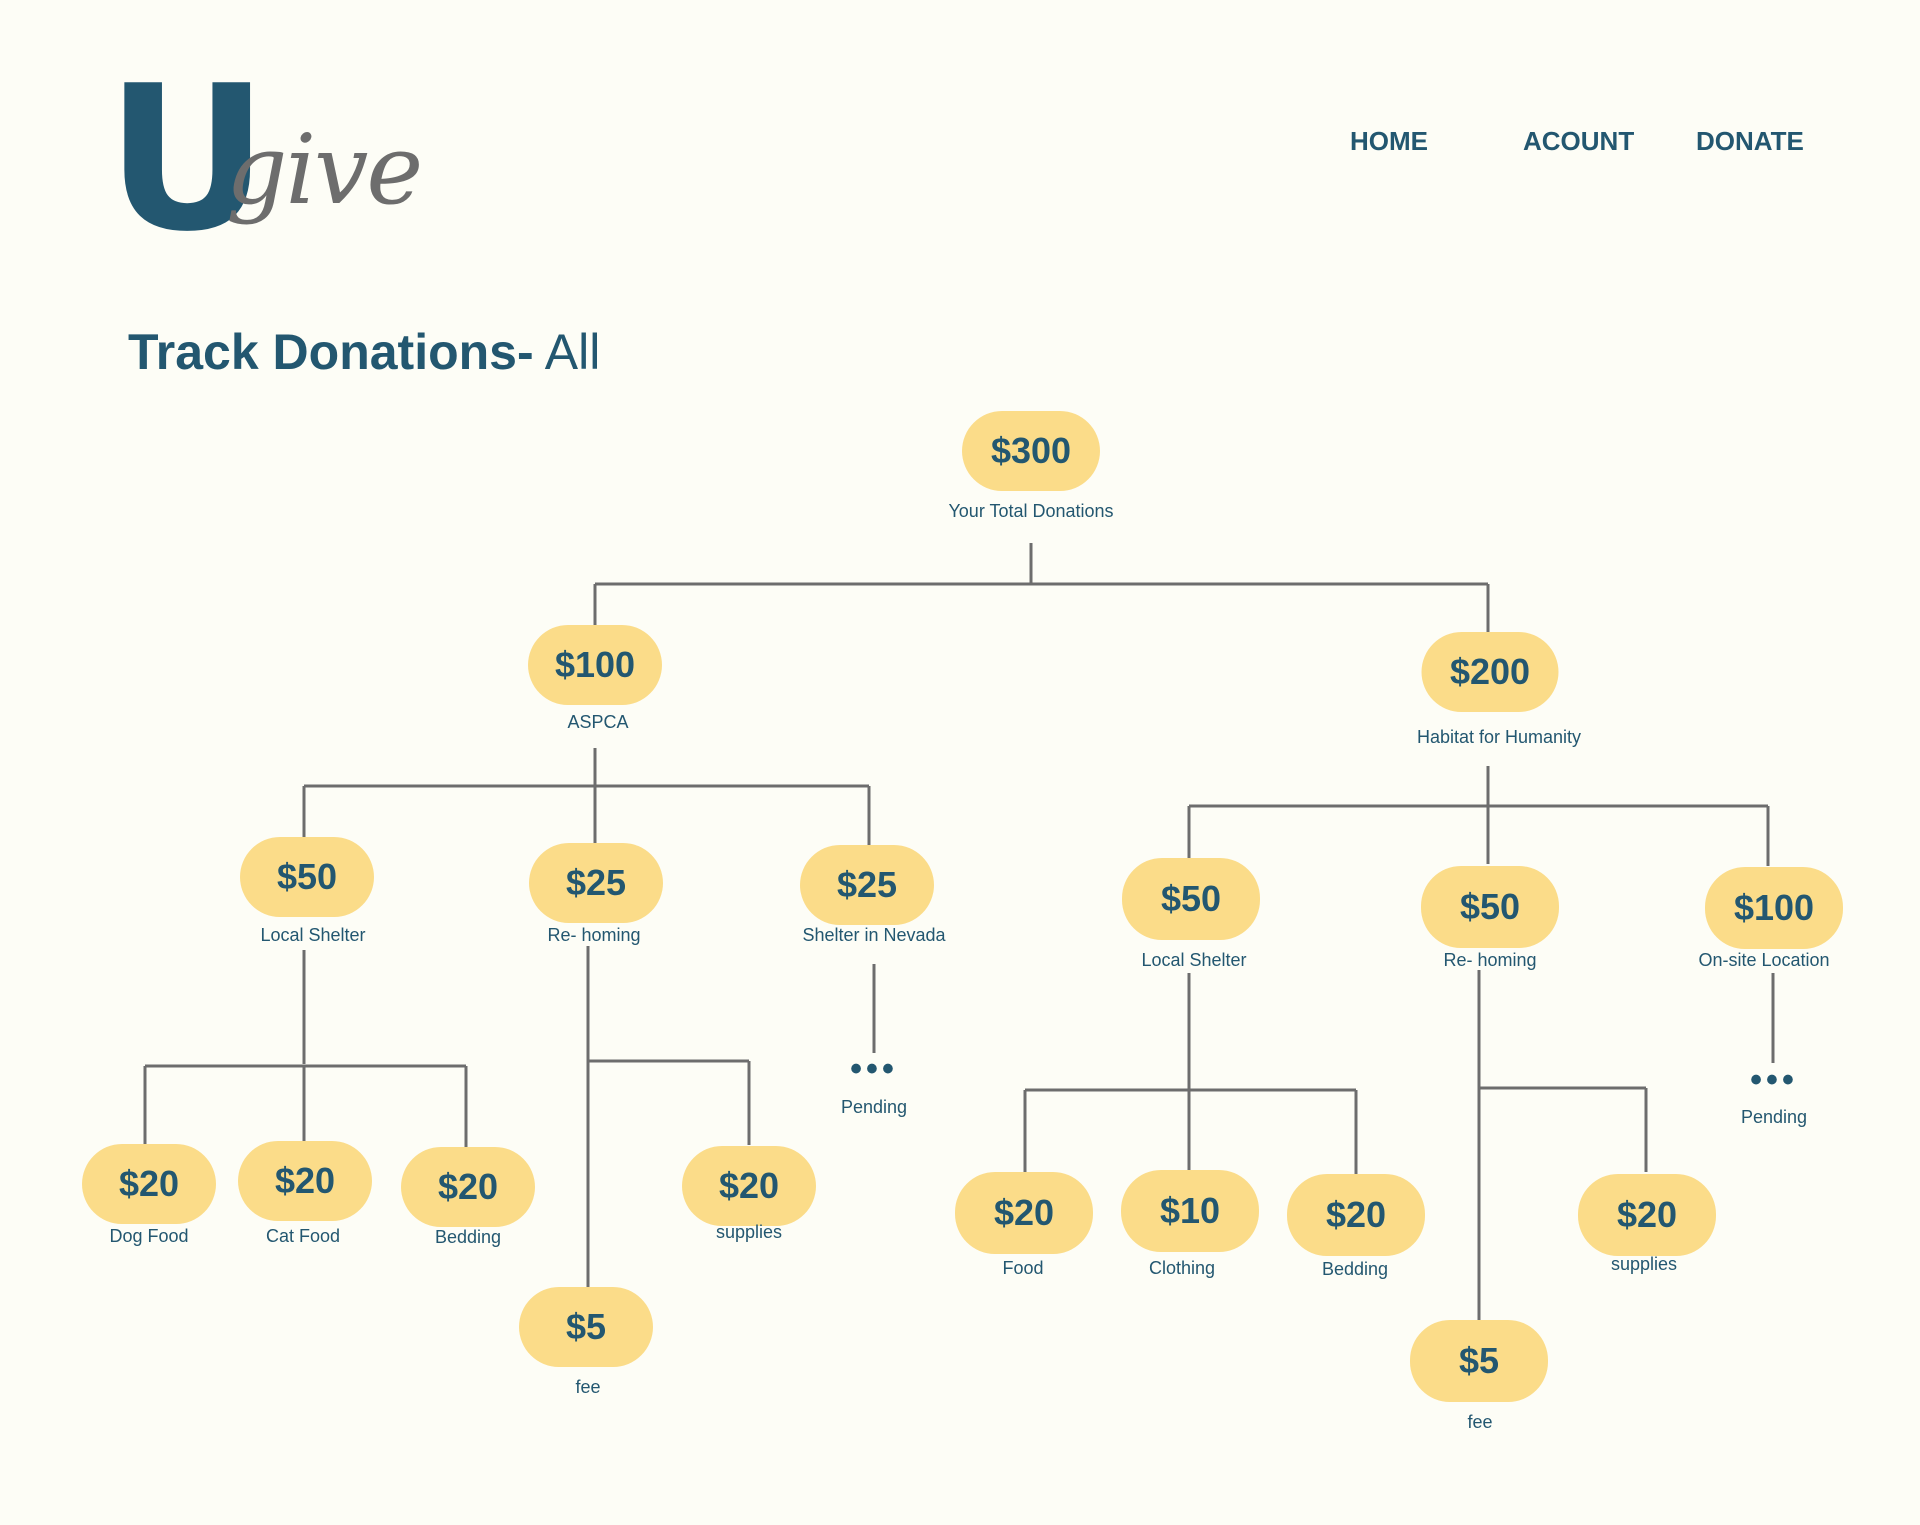  I want to click on label-onsite-pending: Pending, so click(1774, 1117).